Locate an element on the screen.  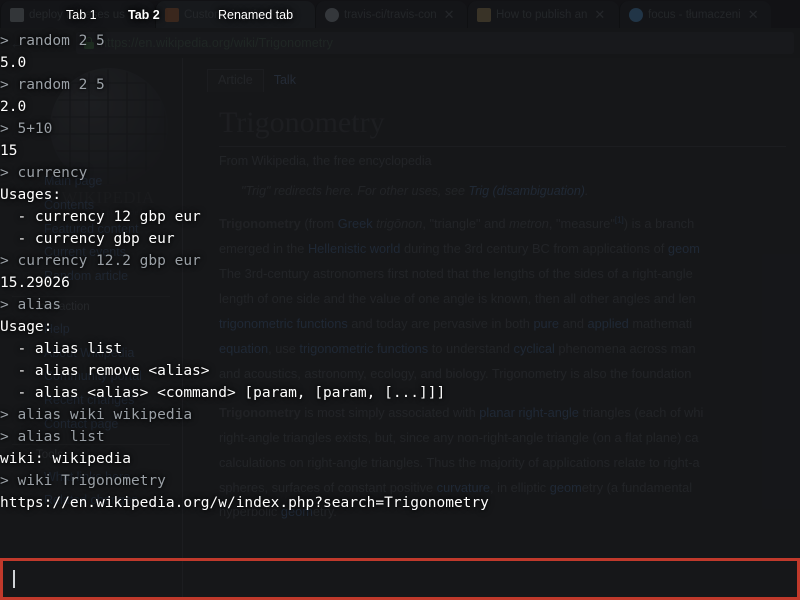
tab-overlay-label-1: Tab 1 is located at coordinates (81, 15).